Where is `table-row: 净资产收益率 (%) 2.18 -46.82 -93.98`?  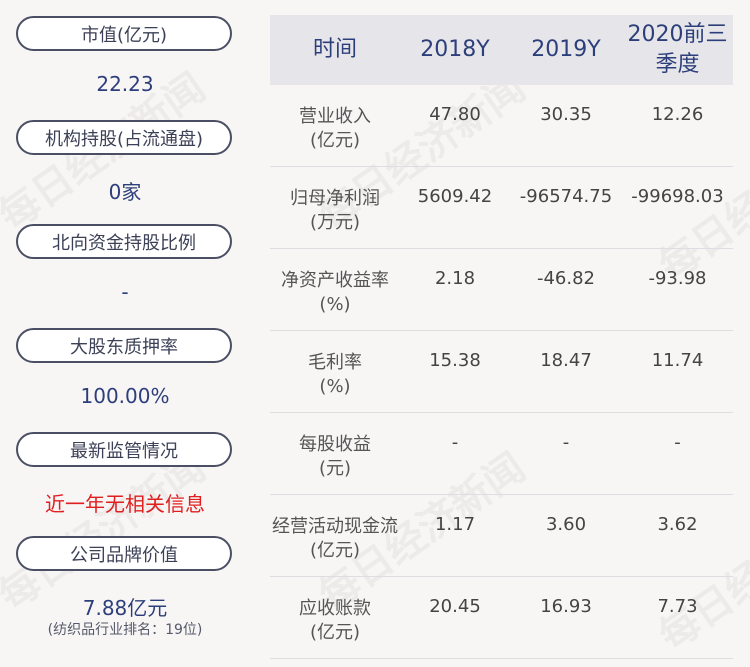 table-row: 净资产收益率 (%) 2.18 -46.82 -93.98 is located at coordinates (501, 290).